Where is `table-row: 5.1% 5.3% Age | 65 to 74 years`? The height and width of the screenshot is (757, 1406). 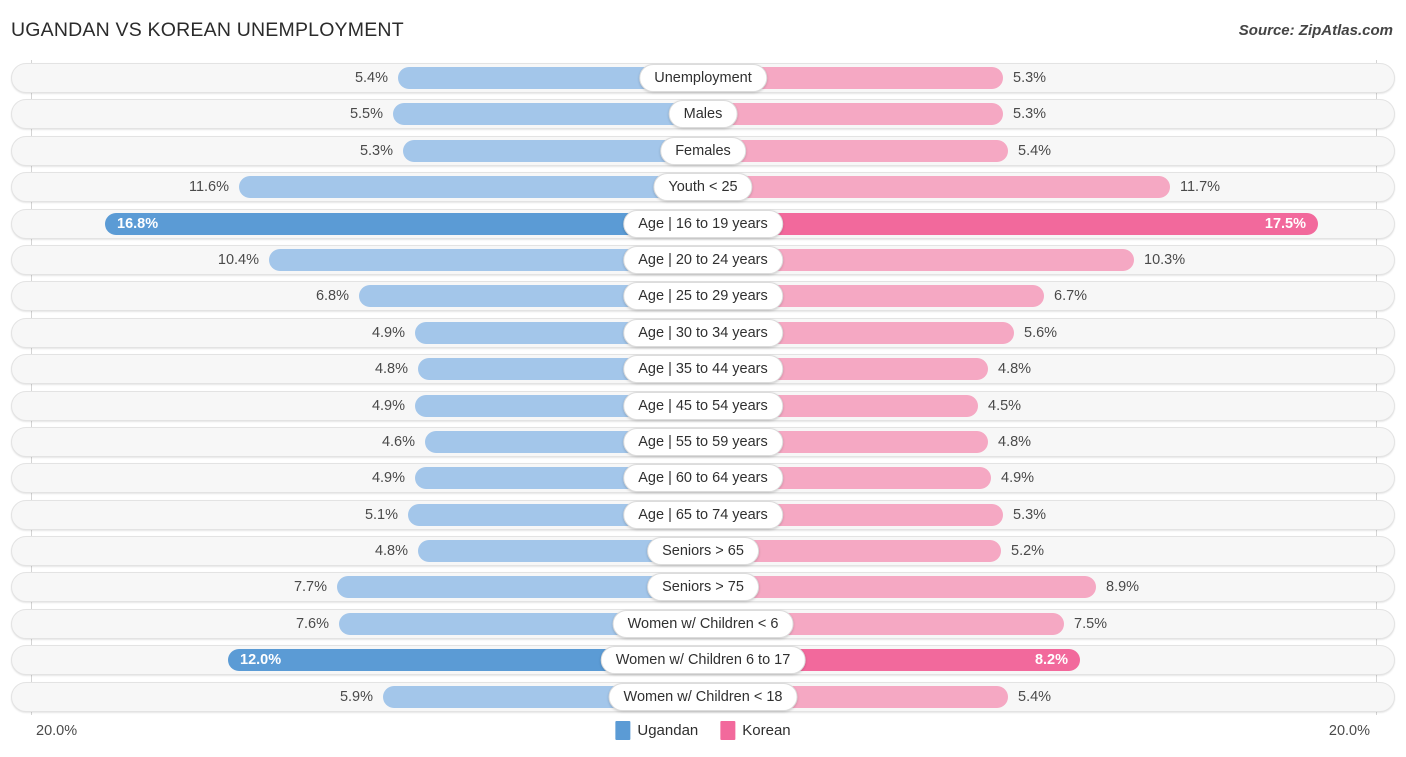
table-row: 5.1% 5.3% Age | 65 to 74 years is located at coordinates (703, 515).